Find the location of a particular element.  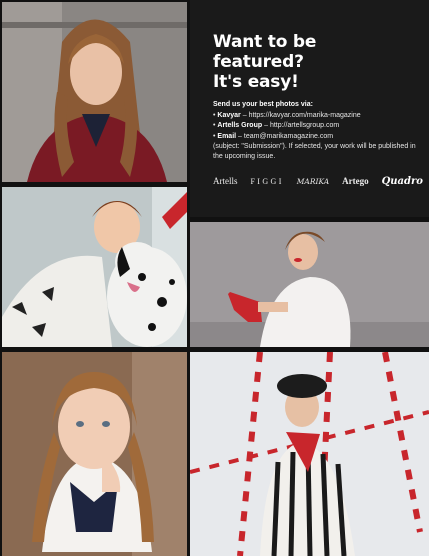

photo-girl-dalmatian is located at coordinates (94, 267).